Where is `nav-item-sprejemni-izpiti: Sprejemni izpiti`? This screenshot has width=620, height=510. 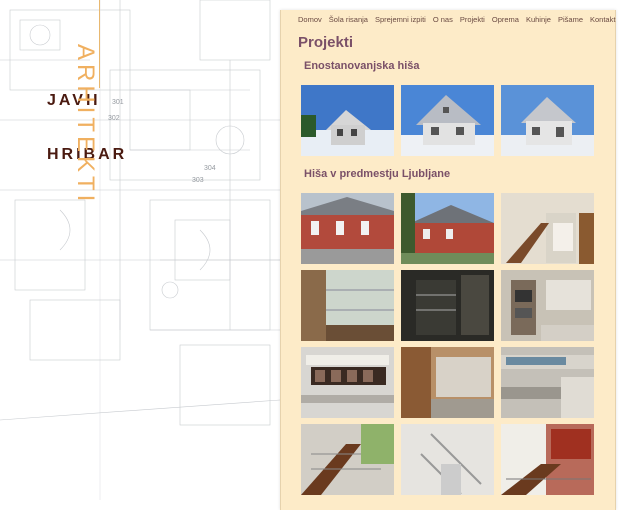
nav-item-sprejemni-izpiti: Sprejemni izpiti is located at coordinates (400, 19).